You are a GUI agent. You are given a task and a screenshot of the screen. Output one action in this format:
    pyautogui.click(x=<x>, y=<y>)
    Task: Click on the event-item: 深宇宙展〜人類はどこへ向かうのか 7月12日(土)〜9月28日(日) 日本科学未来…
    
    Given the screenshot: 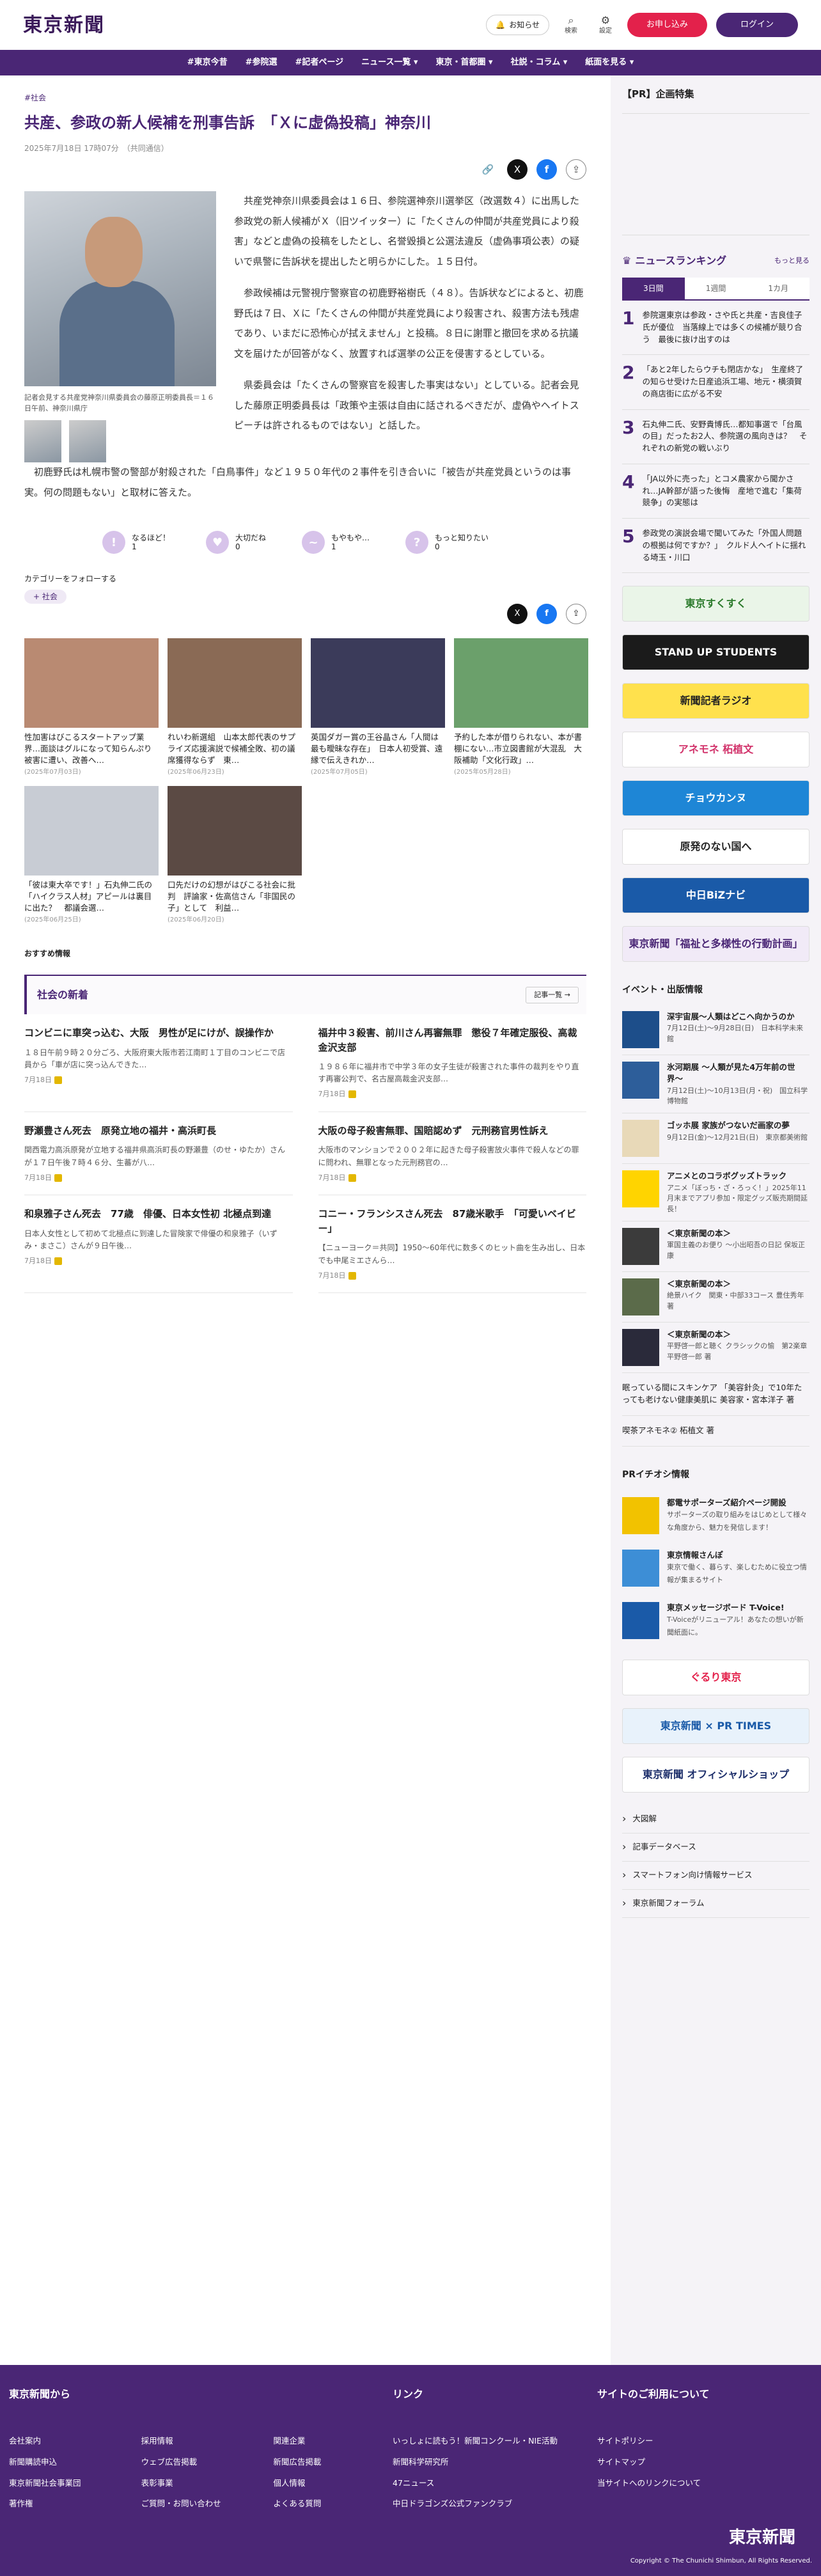 What is the action you would take?
    pyautogui.click(x=716, y=1030)
    